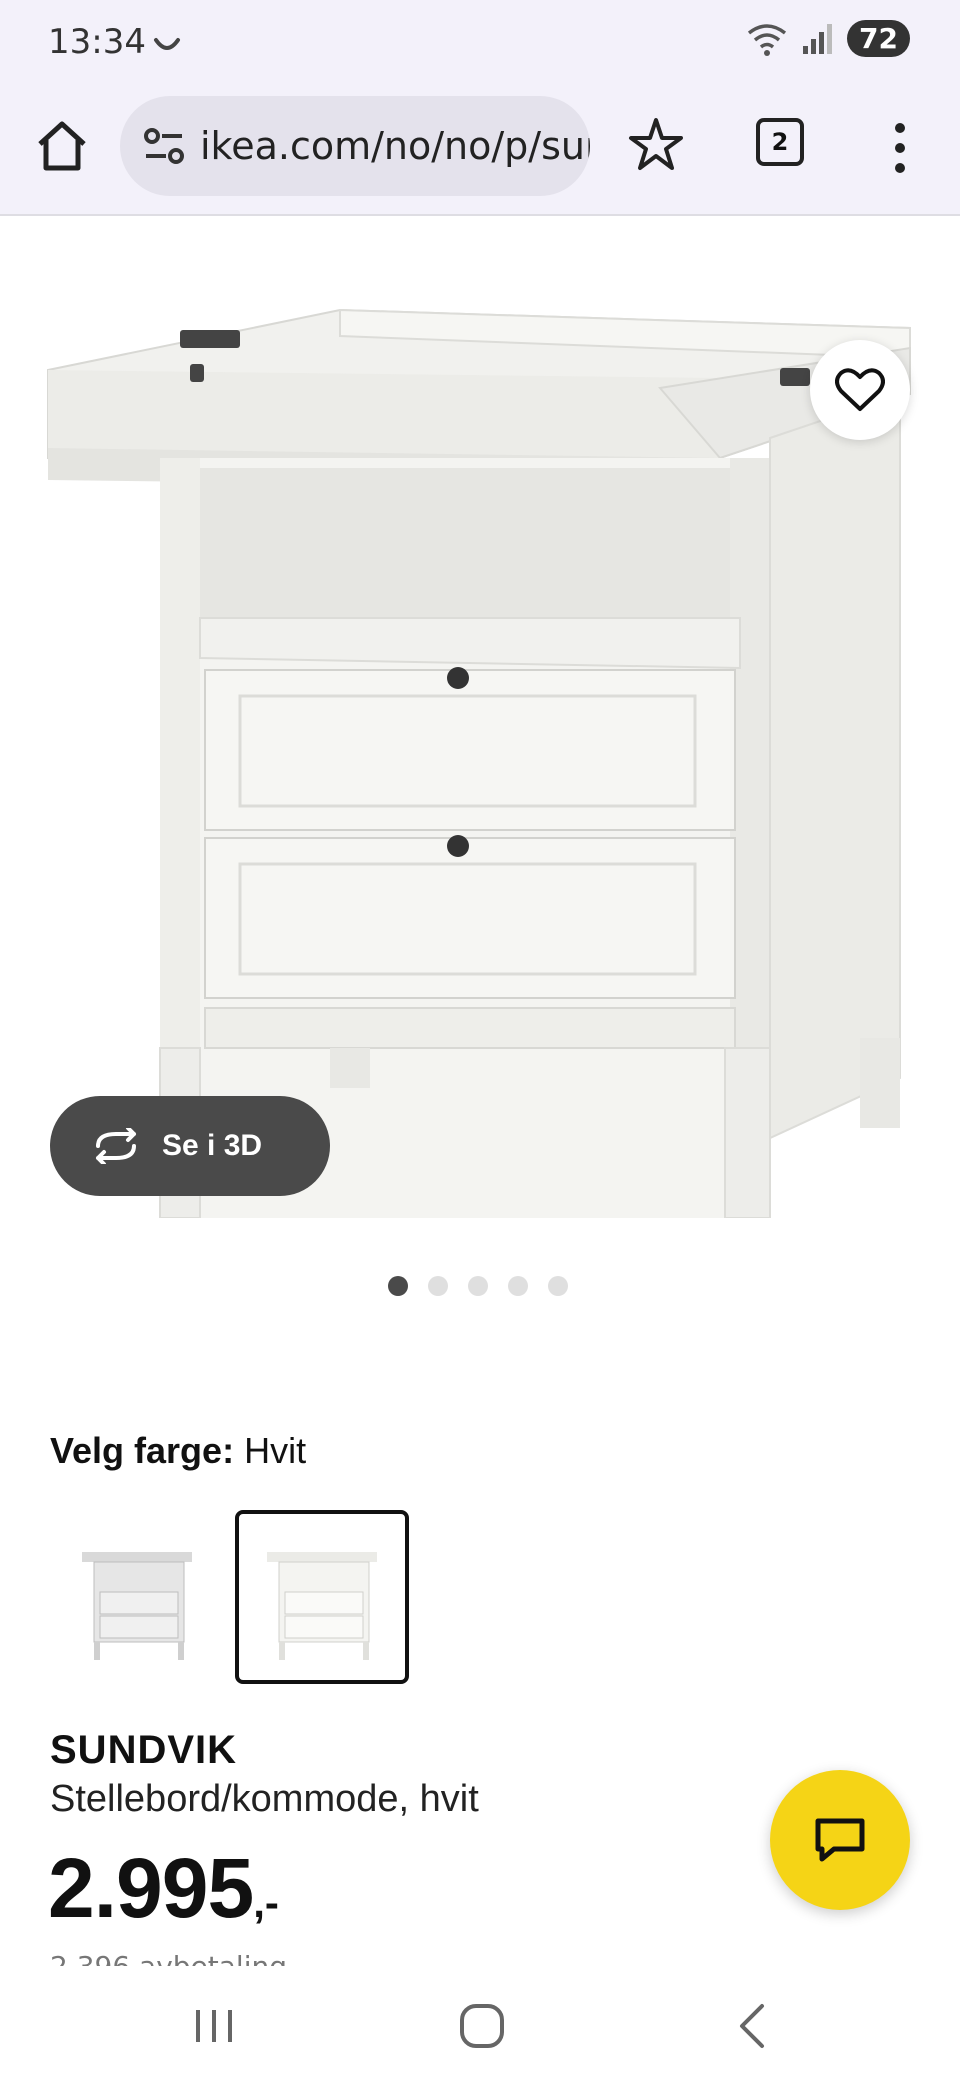 The image size is (960, 2080). I want to click on status-icons: 72, so click(827, 38).